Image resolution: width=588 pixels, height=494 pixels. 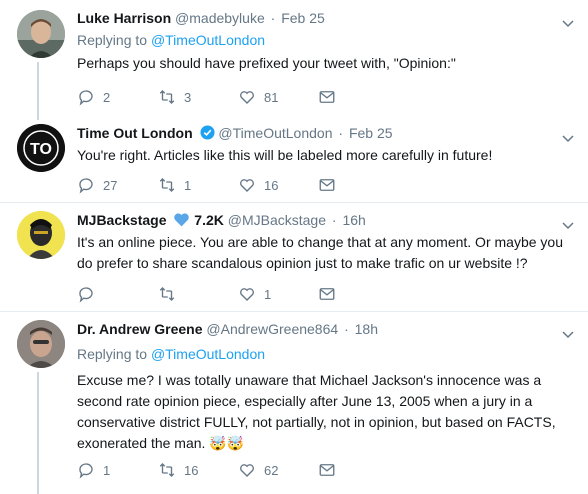 I want to click on like-button: 16, so click(x=258, y=185).